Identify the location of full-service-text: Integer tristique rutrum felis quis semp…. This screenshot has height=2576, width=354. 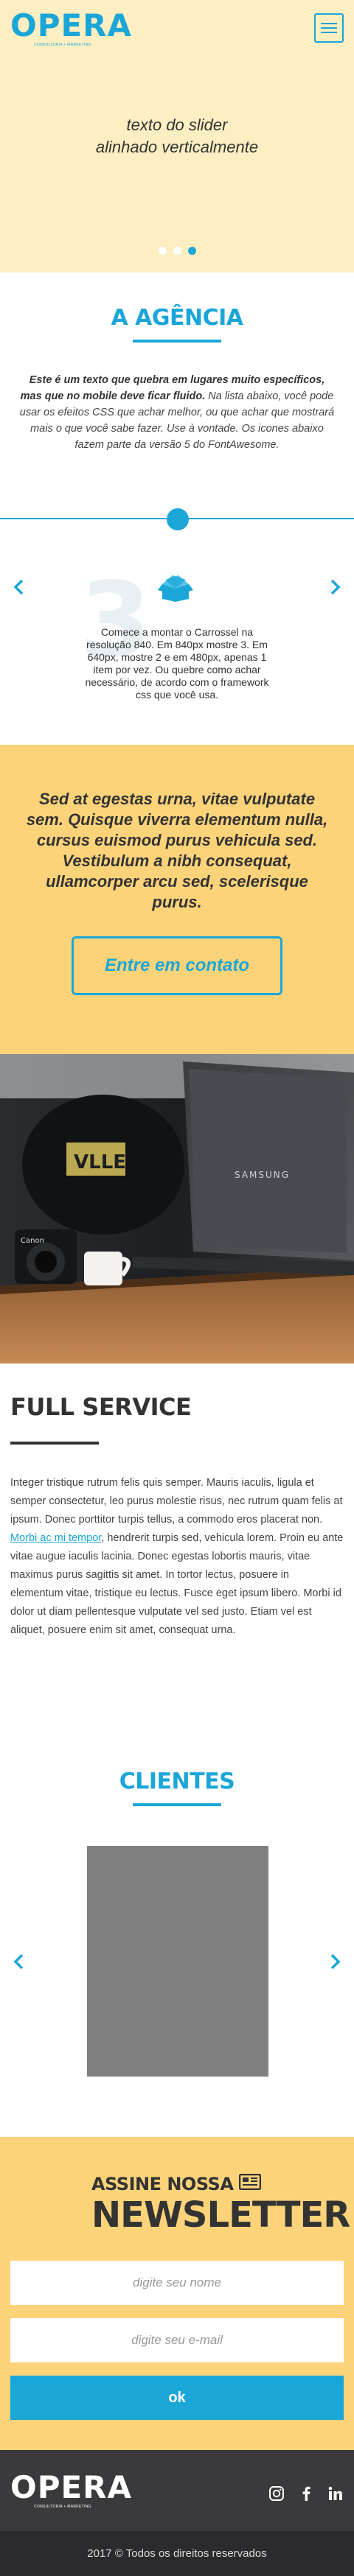
(177, 1556).